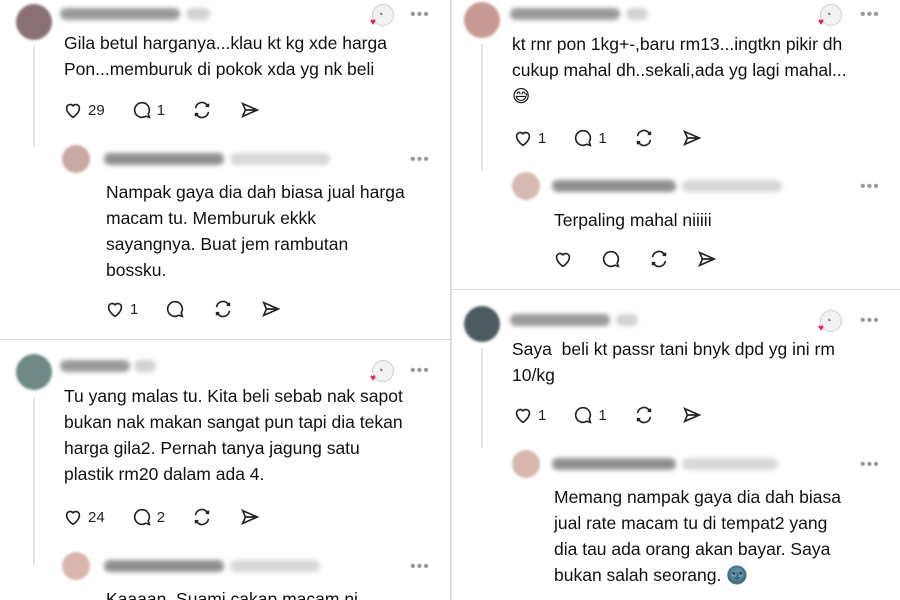 The height and width of the screenshot is (600, 900). Describe the element at coordinates (96, 517) in the screenshot. I see `like-count: 24` at that location.